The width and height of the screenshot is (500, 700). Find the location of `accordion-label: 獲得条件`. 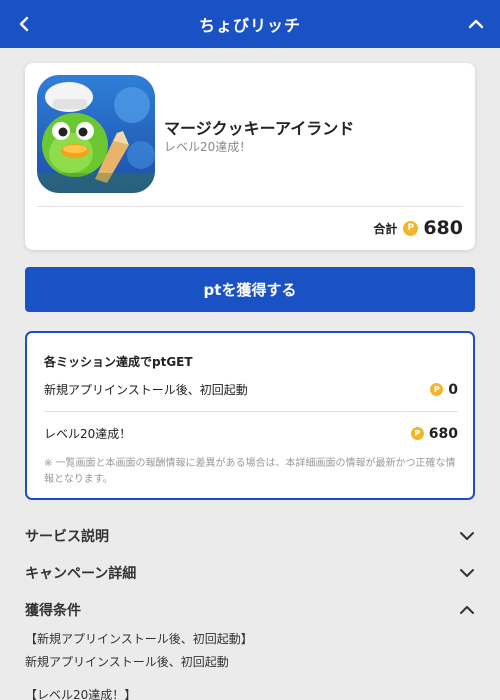

accordion-label: 獲得条件 is located at coordinates (53, 611).